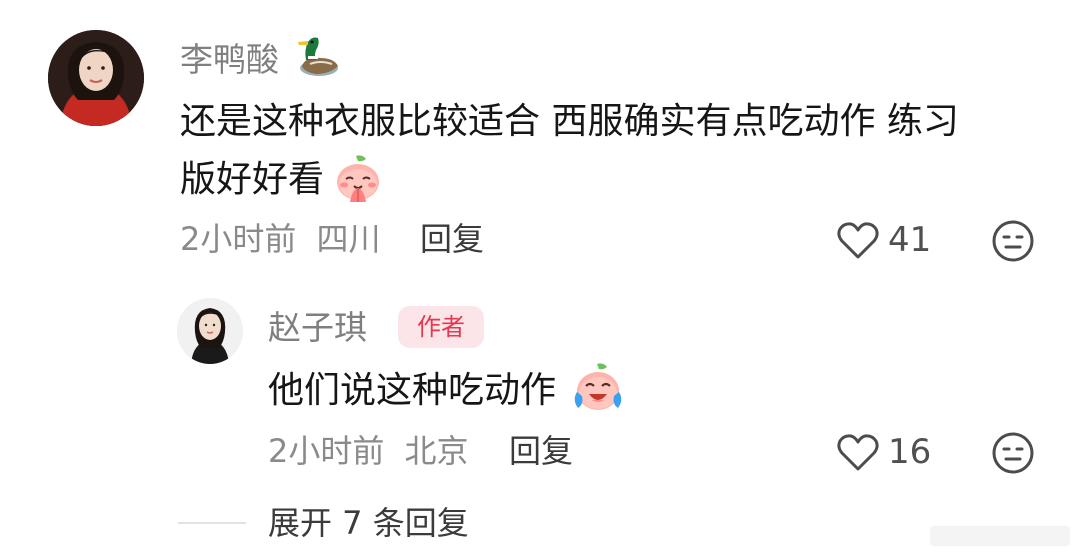 The height and width of the screenshot is (560, 1080). Describe the element at coordinates (358, 178) in the screenshot. I see `peach-pray-emoji-icon` at that location.